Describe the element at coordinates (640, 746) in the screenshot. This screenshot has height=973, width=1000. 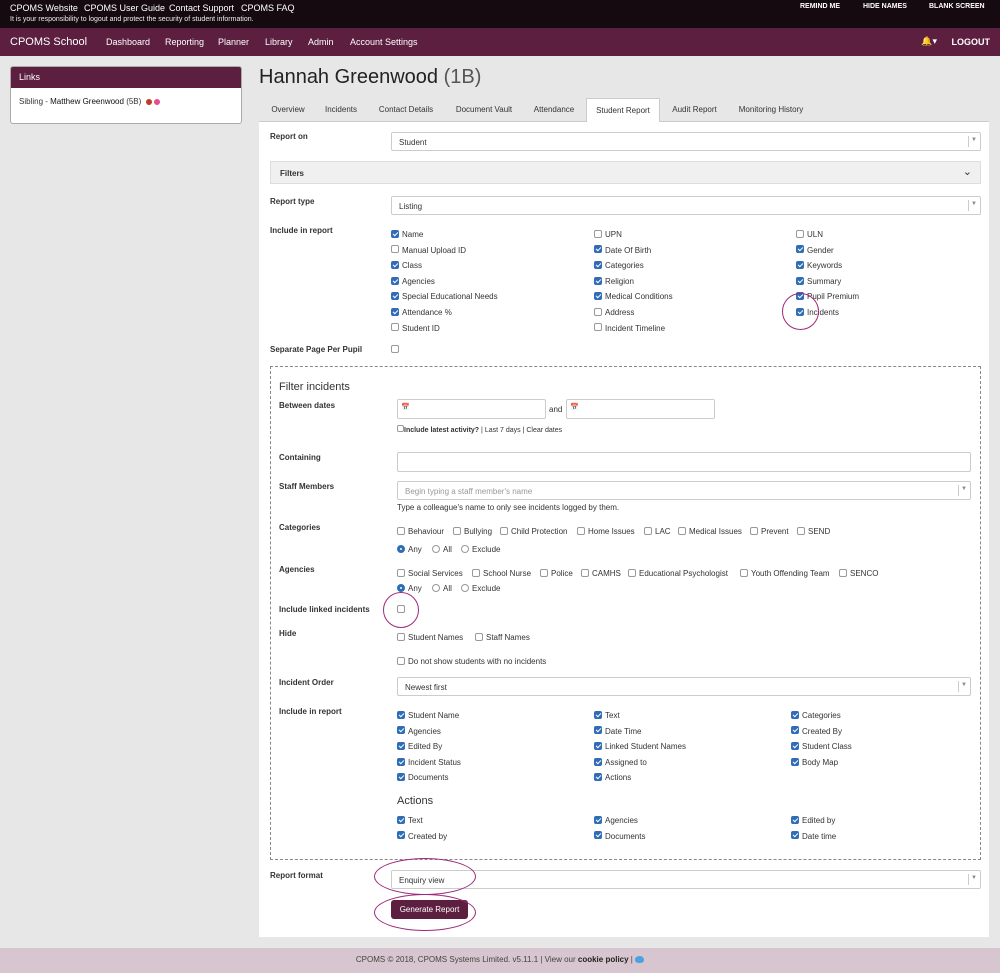
I see `incident-include-linked-student-names-checkbox: Linked Student Names` at that location.